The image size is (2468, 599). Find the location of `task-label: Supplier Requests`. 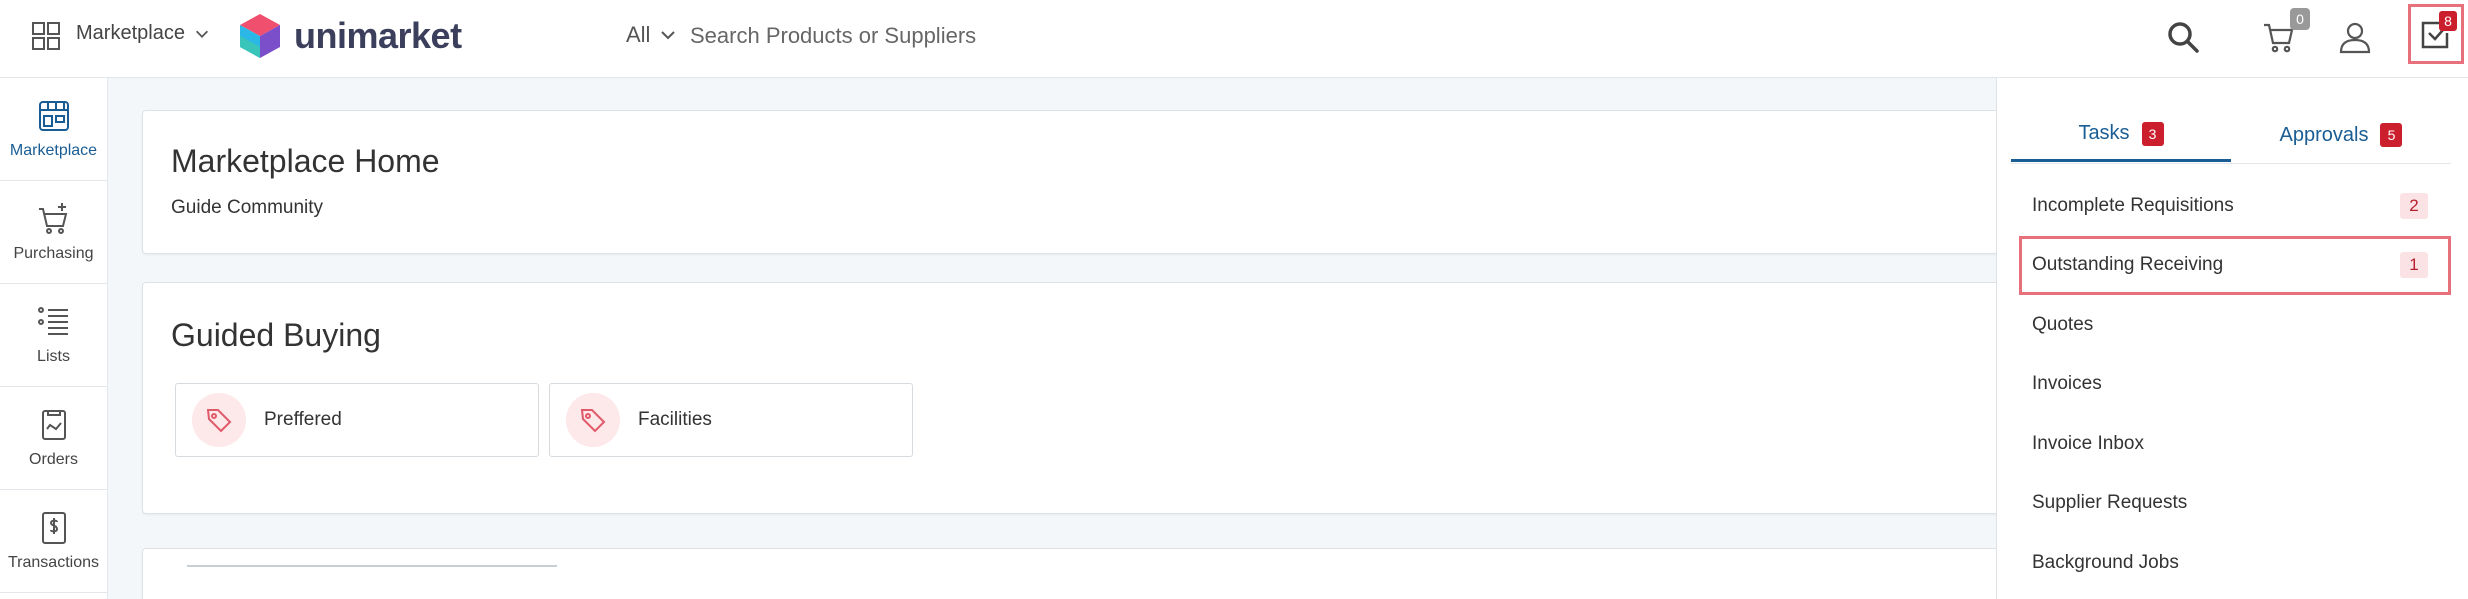

task-label: Supplier Requests is located at coordinates (2110, 503).